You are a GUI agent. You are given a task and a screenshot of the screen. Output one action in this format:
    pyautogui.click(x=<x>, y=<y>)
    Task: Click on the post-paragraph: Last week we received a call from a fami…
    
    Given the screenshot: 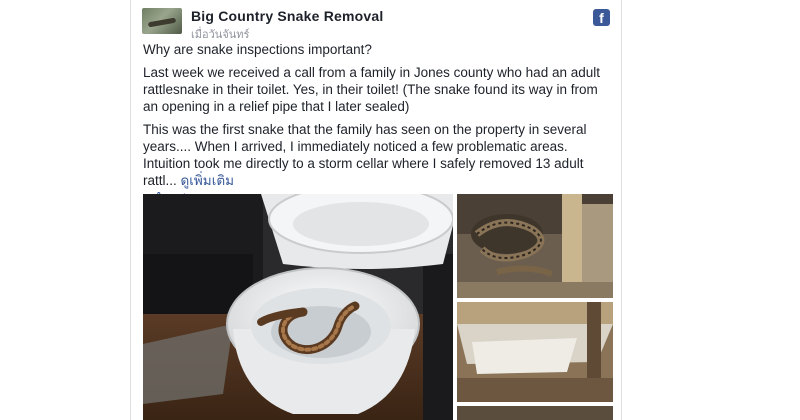 What is the action you would take?
    pyautogui.click(x=371, y=89)
    